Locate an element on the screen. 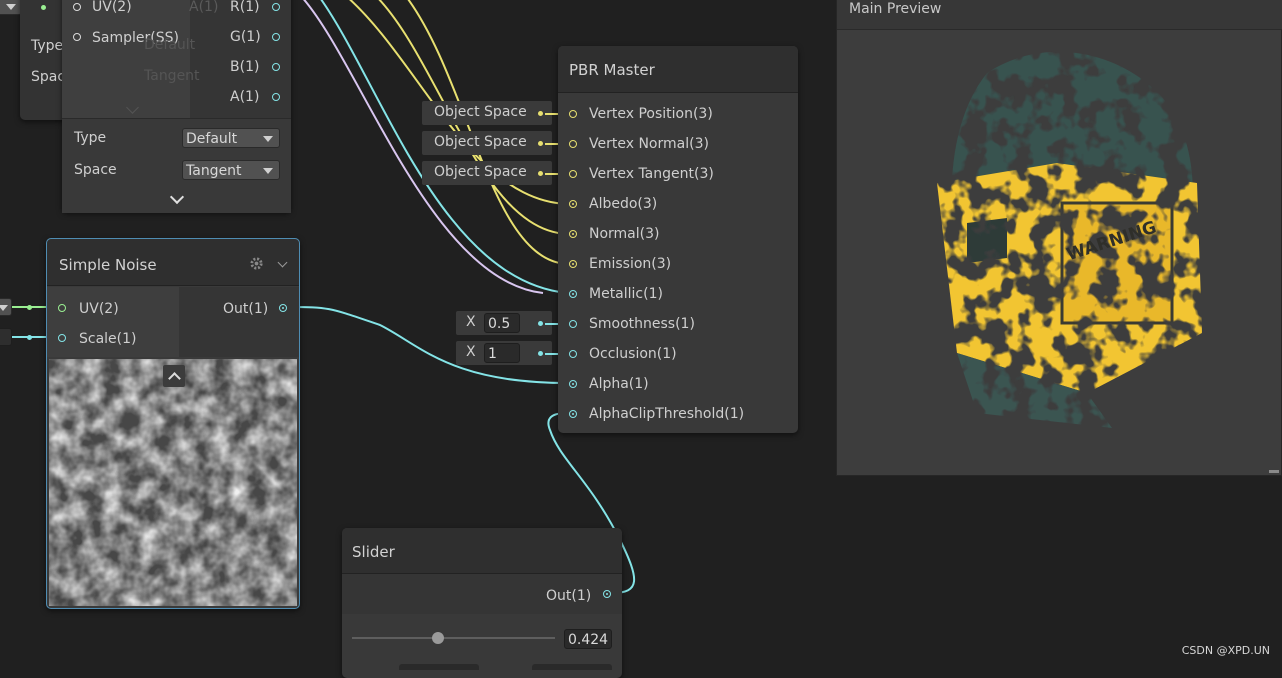  occlusion-value-field: 1 is located at coordinates (502, 353).